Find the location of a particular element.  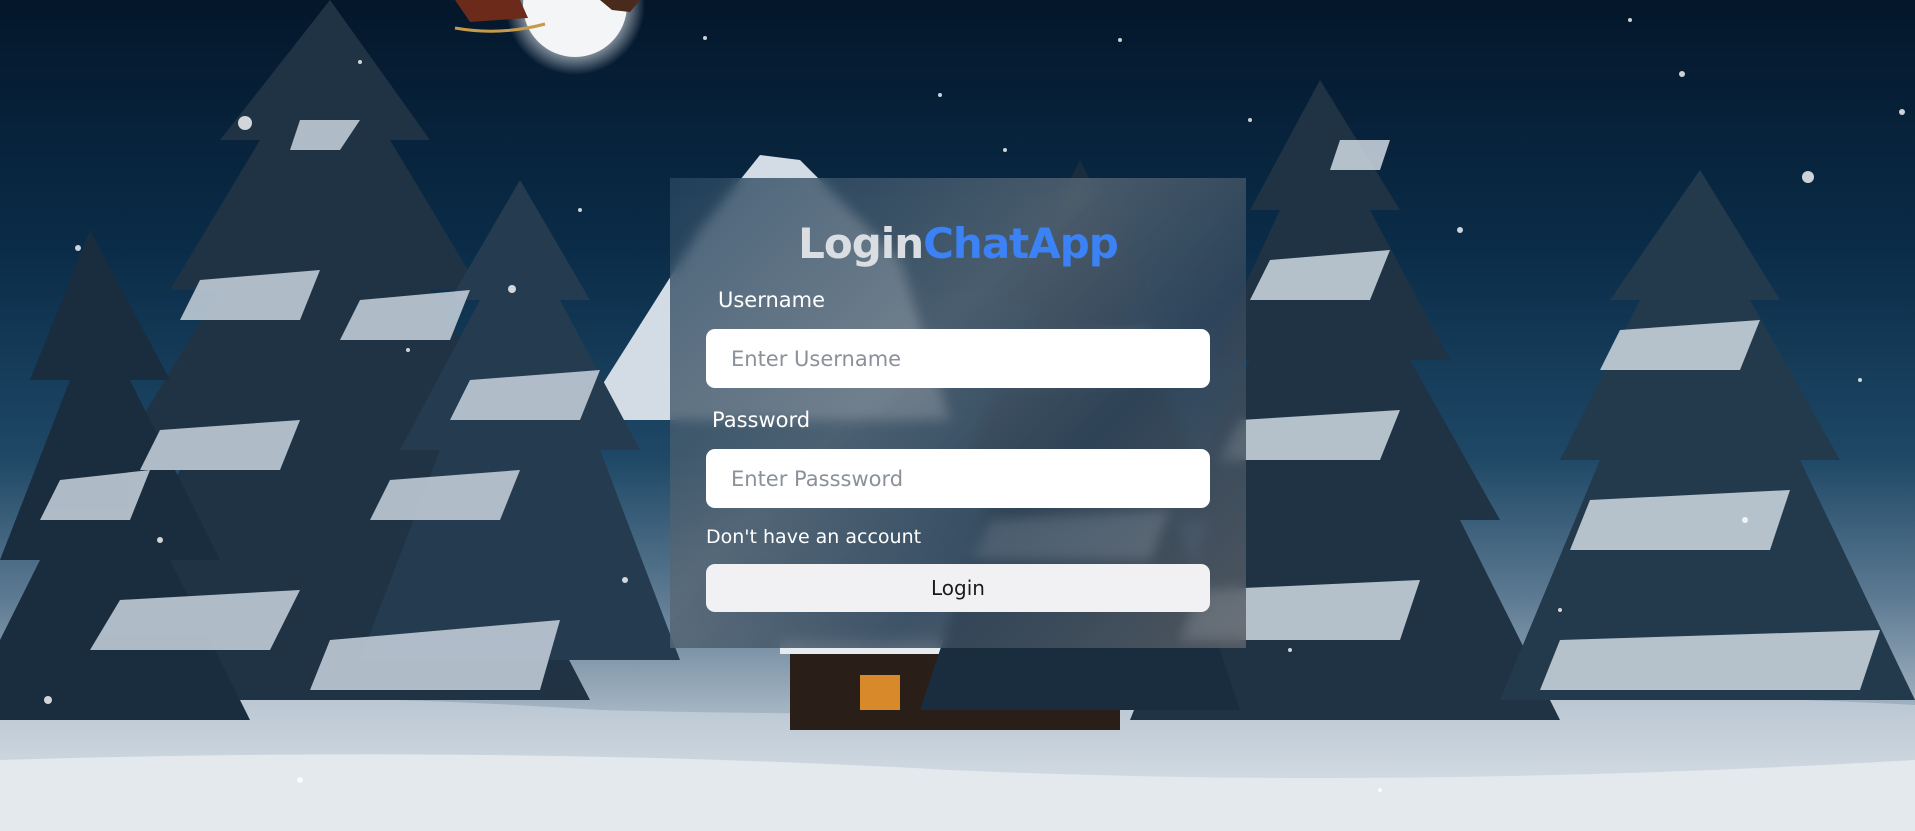

app-title: LoginChatApp is located at coordinates (958, 244).